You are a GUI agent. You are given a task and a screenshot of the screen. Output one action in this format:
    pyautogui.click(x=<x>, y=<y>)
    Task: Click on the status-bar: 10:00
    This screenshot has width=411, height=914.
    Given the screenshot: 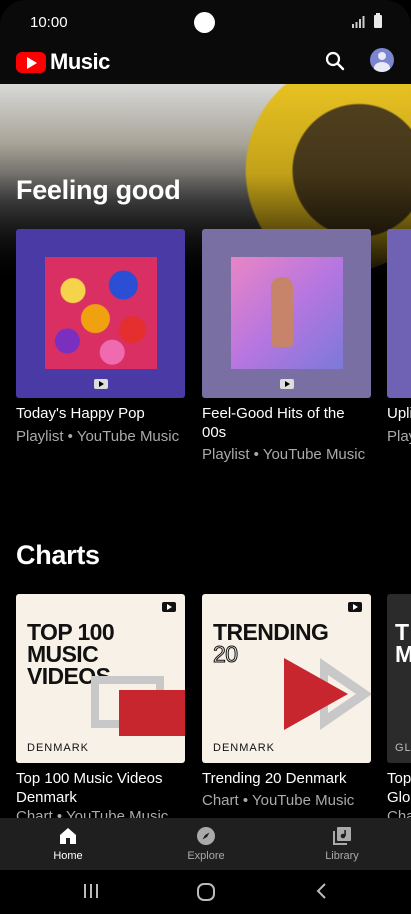 What is the action you would take?
    pyautogui.click(x=205, y=22)
    